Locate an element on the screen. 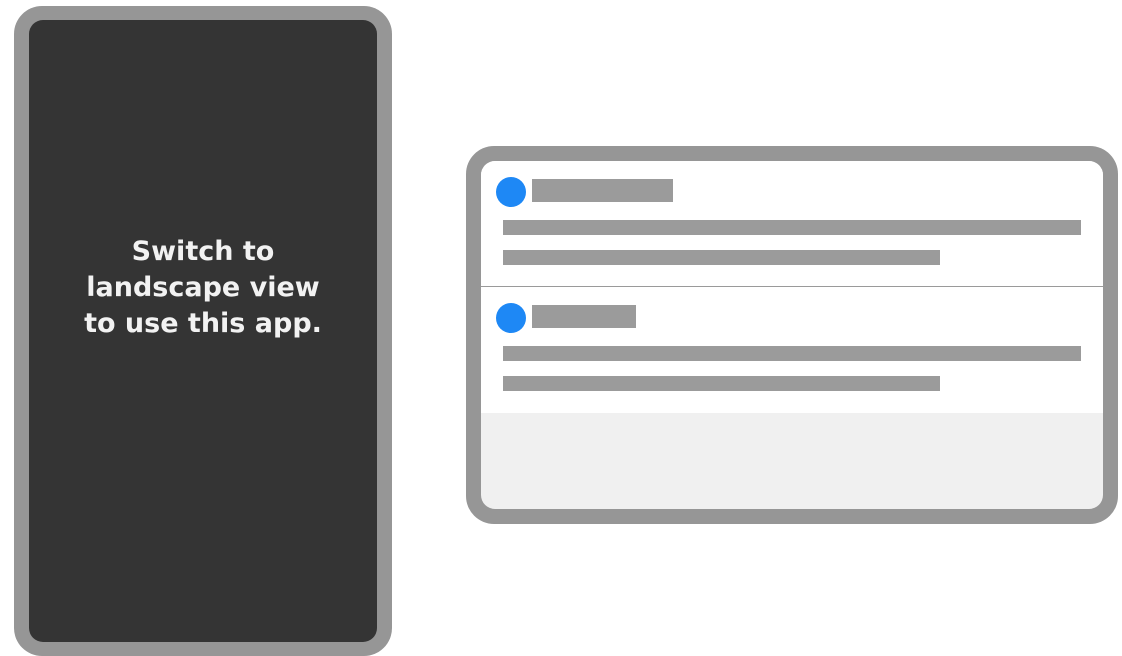 The height and width of the screenshot is (656, 1122). rotate-message-line-2: landscape view is located at coordinates (203, 287).